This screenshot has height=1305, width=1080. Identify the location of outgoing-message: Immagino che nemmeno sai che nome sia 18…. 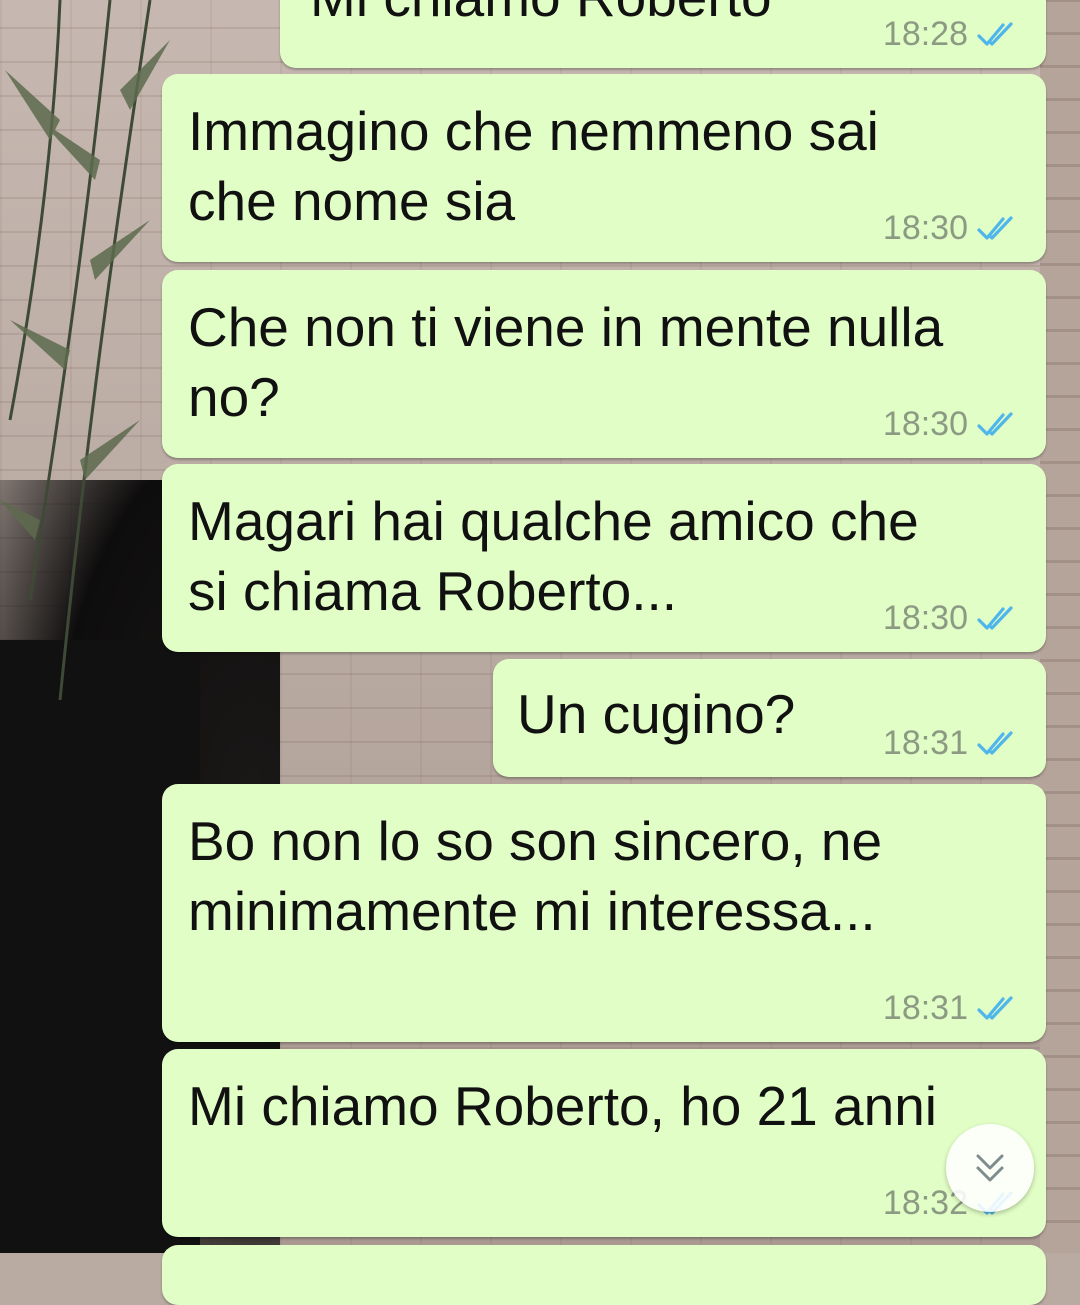
(604, 168).